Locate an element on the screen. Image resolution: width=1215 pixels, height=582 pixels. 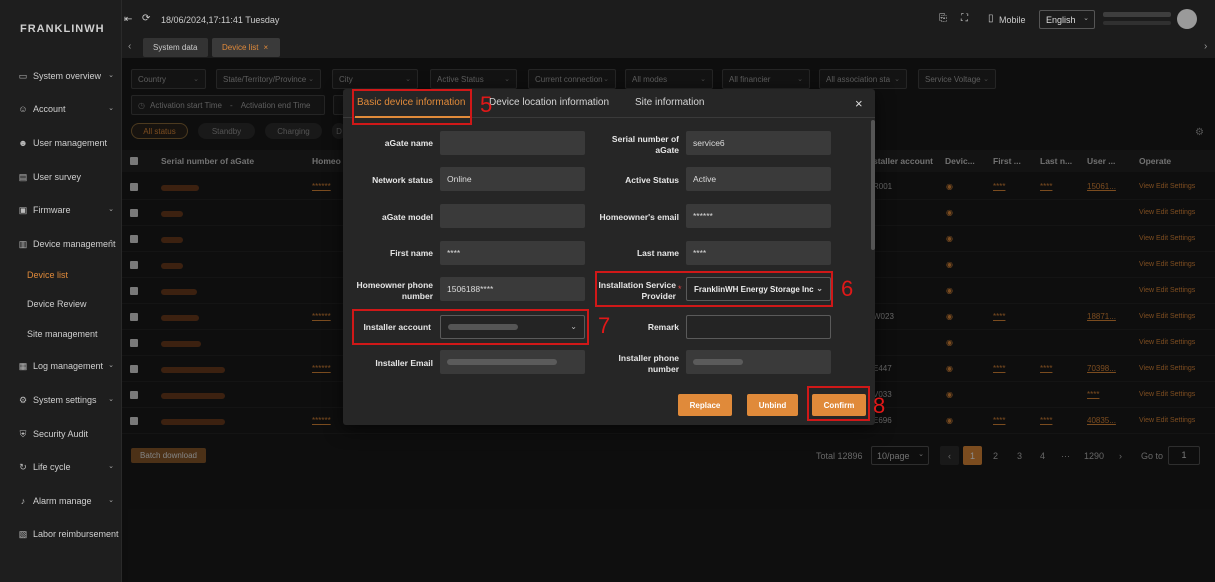
tab-system-data: System data is located at coordinates (175, 47).